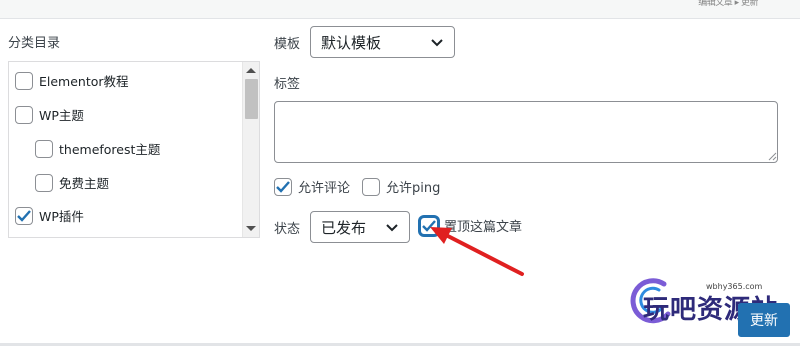 The image size is (800, 346). I want to click on category-item-wp-plugin: WP插件, so click(49, 215).